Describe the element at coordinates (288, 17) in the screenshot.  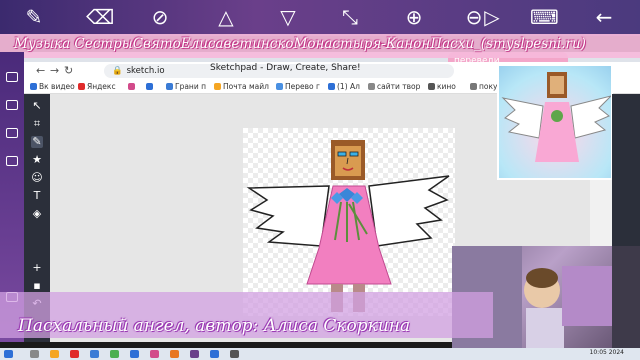
I see `triangle-down-icon: ▽` at that location.